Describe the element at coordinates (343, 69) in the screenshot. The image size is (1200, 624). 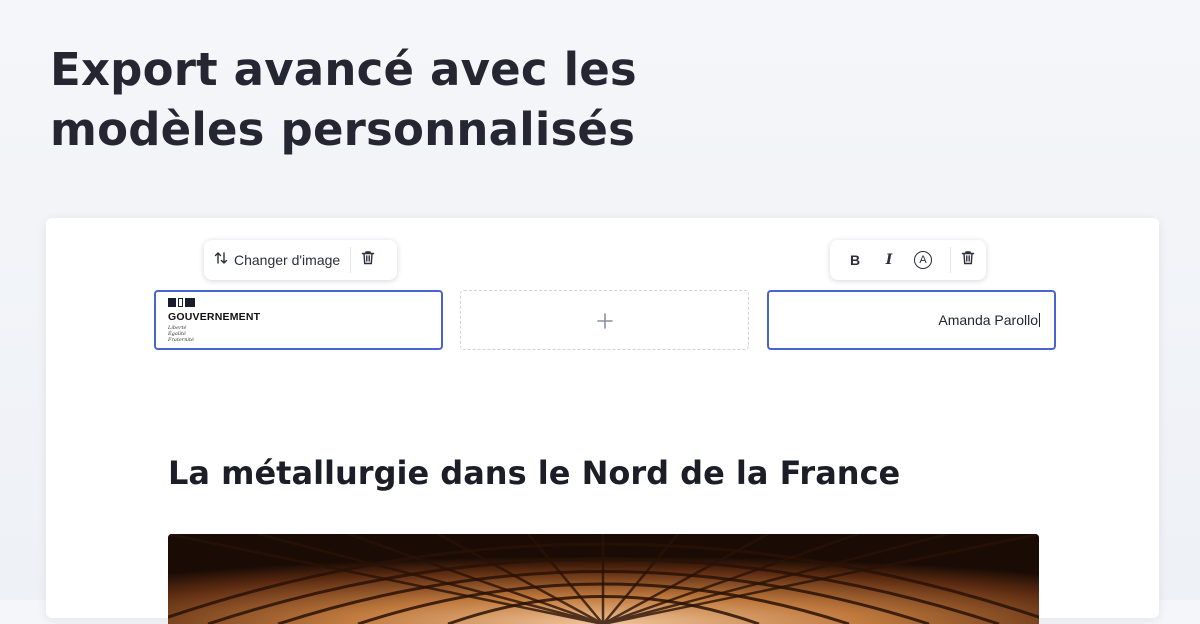
I see `headline-line-1: Export avancé avec les` at that location.